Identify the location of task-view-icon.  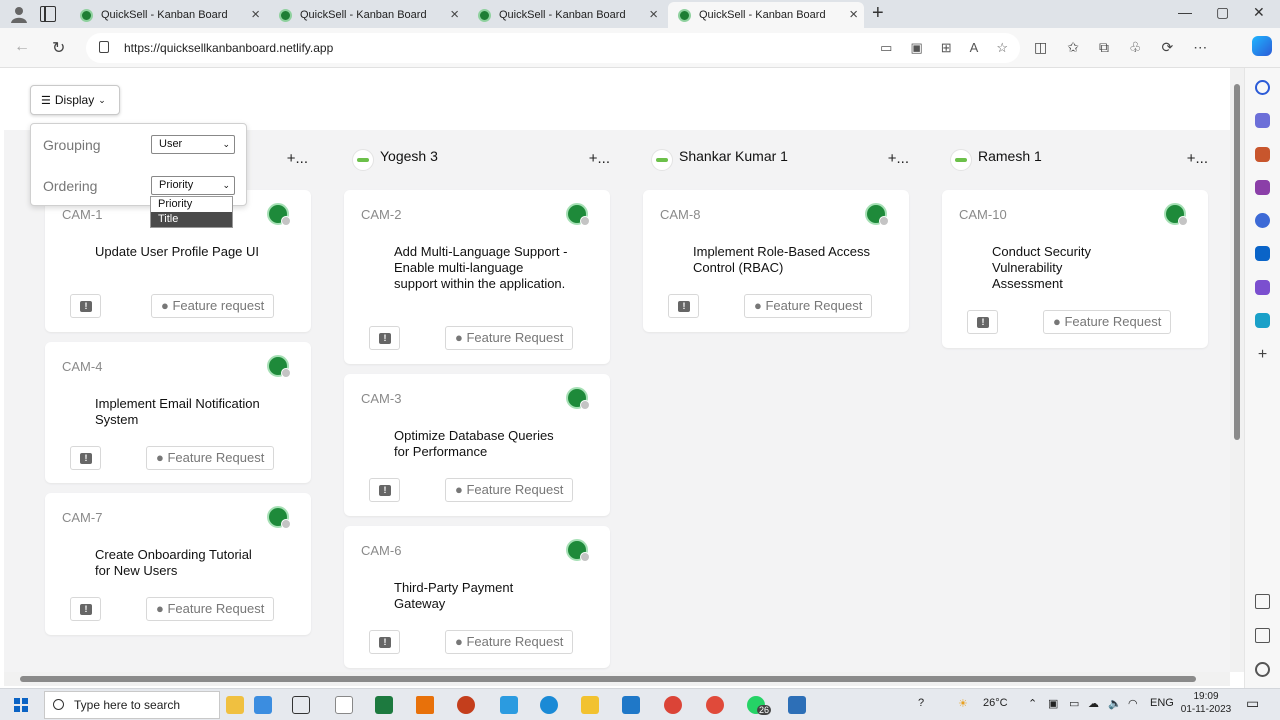
(301, 705).